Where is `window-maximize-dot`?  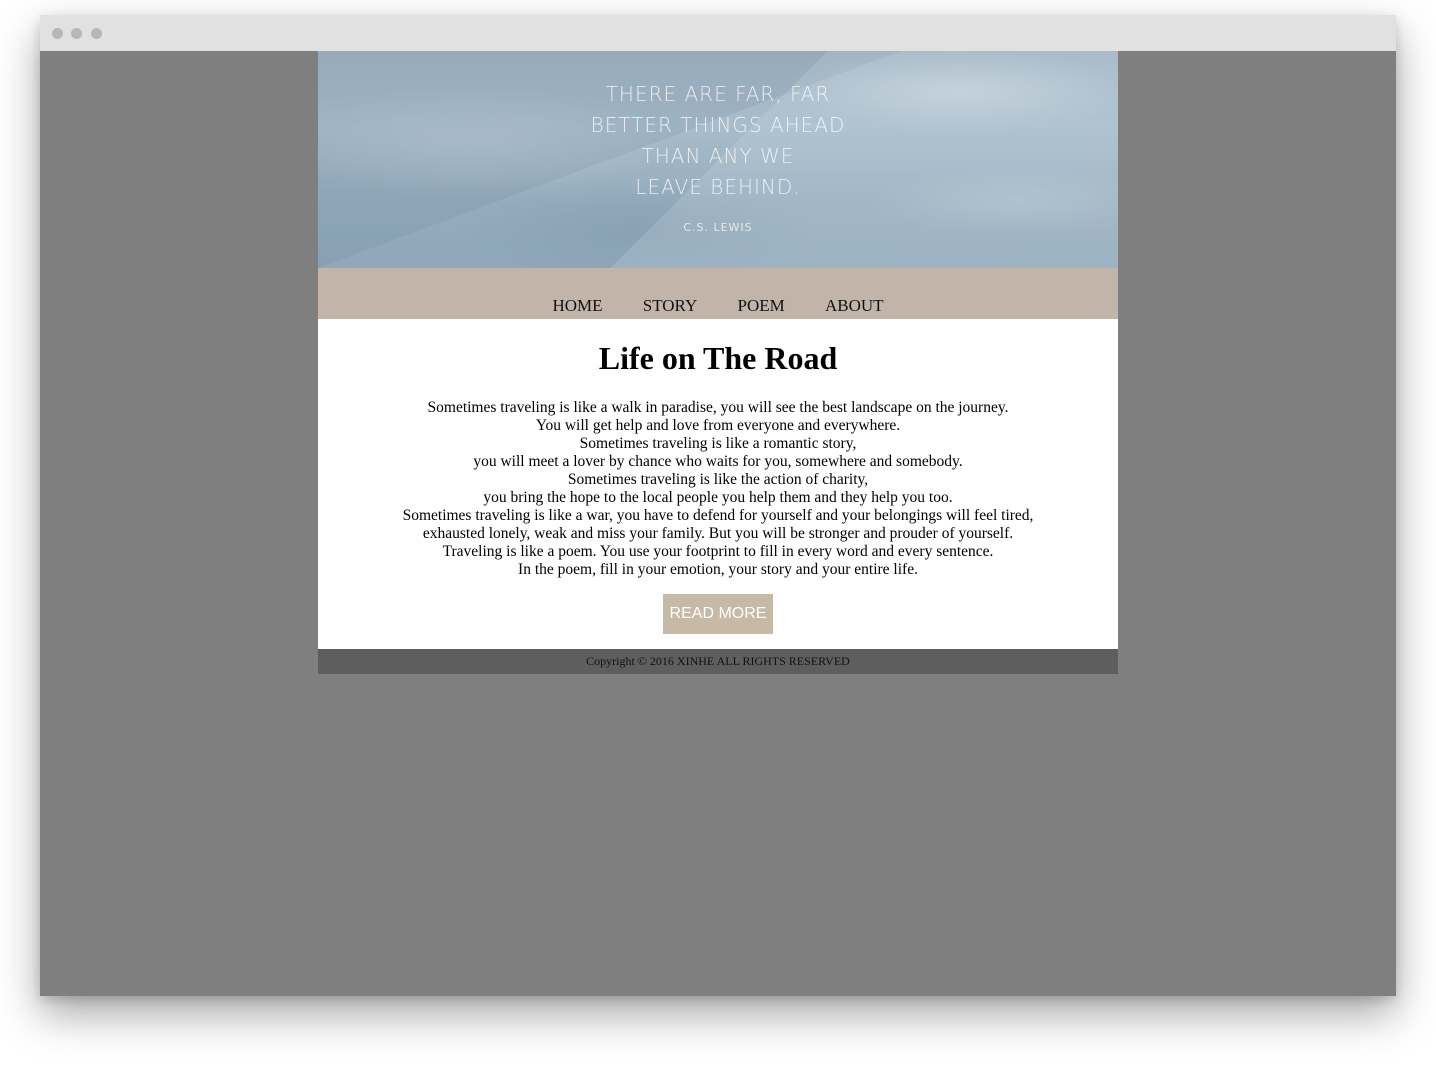 window-maximize-dot is located at coordinates (96, 33).